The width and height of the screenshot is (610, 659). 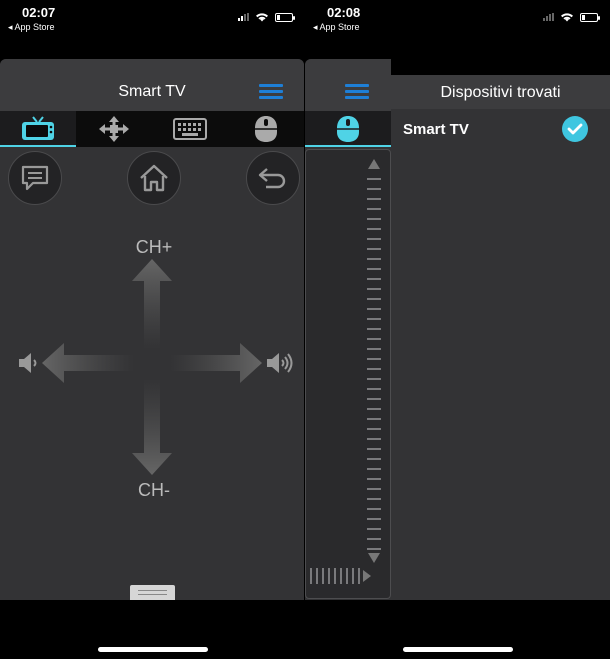 I want to click on channel-down-arrow, so click(x=152, y=427).